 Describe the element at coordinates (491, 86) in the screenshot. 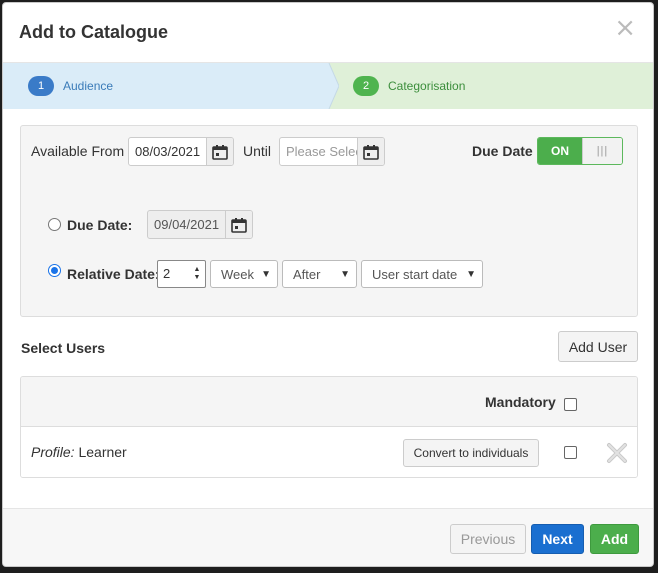

I see `wizard-step-categorisation: 2 Categorisation` at that location.